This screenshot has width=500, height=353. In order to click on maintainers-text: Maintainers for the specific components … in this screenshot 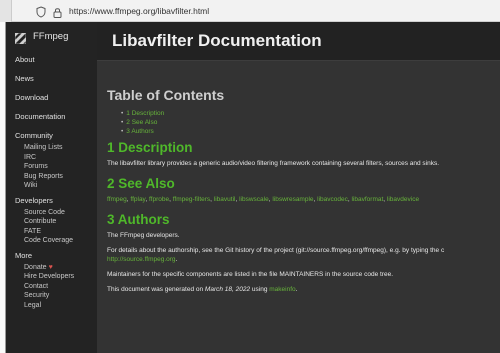, I will do `click(250, 274)`.